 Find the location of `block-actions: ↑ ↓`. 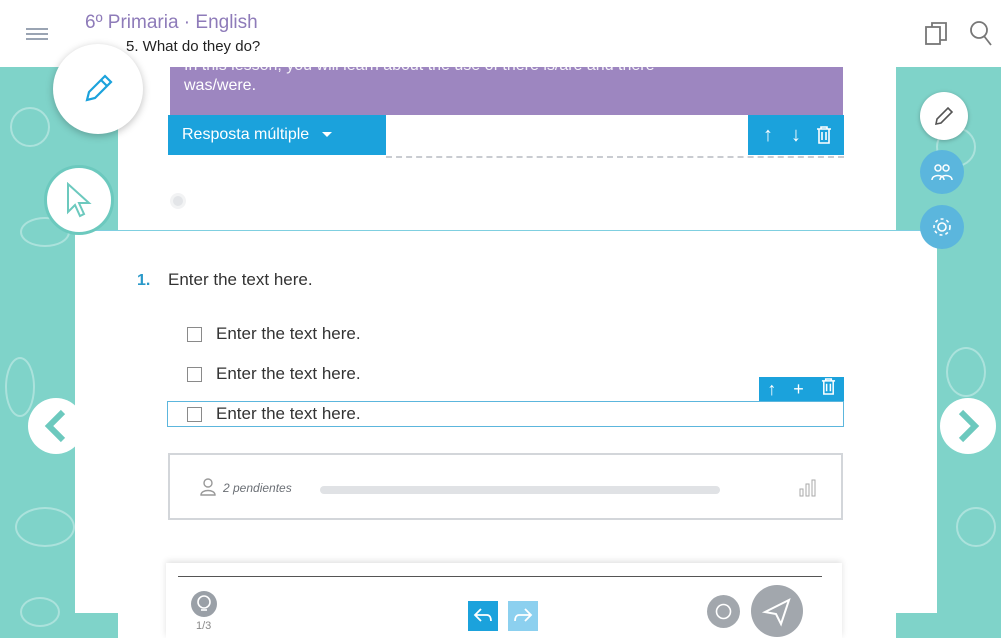

block-actions: ↑ ↓ is located at coordinates (796, 135).